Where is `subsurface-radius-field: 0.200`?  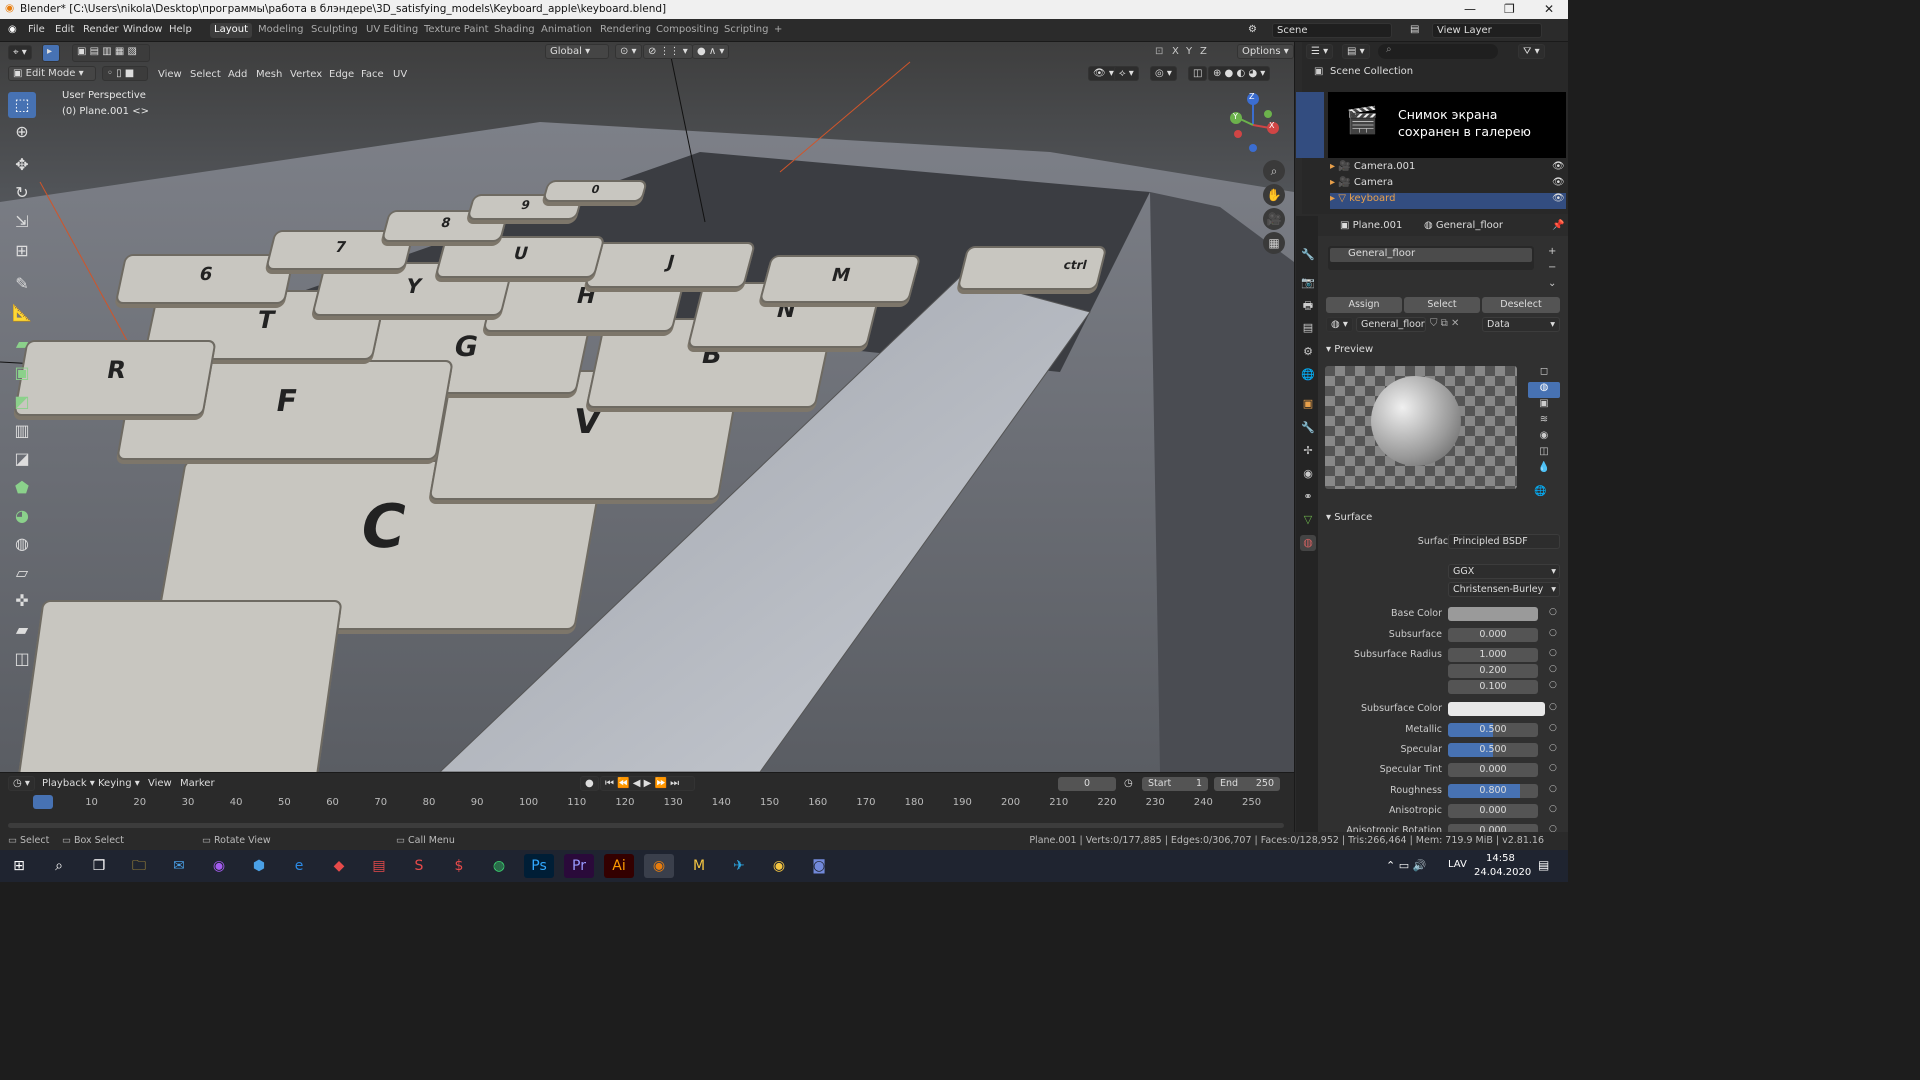 subsurface-radius-field: 0.200 is located at coordinates (1493, 671).